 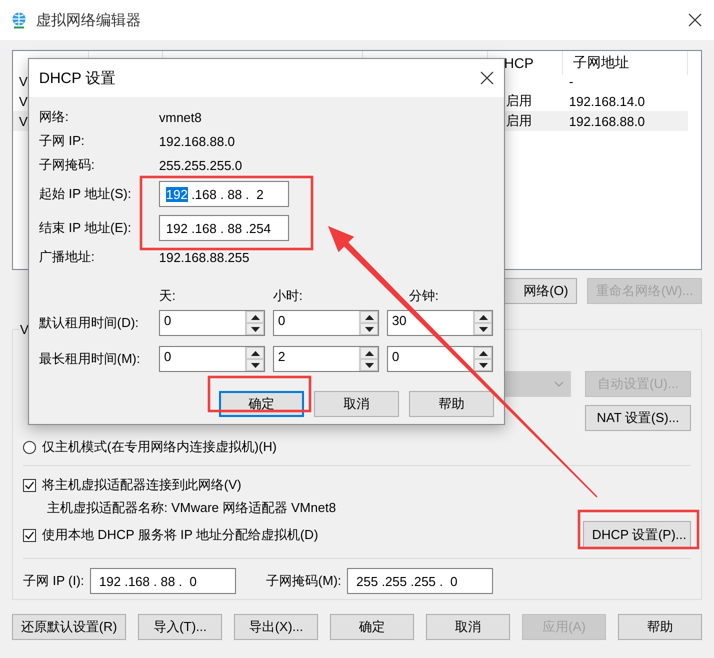 What do you see at coordinates (224, 228) in the screenshot?
I see `ip-address-field: 192 .168 . 88 .254` at bounding box center [224, 228].